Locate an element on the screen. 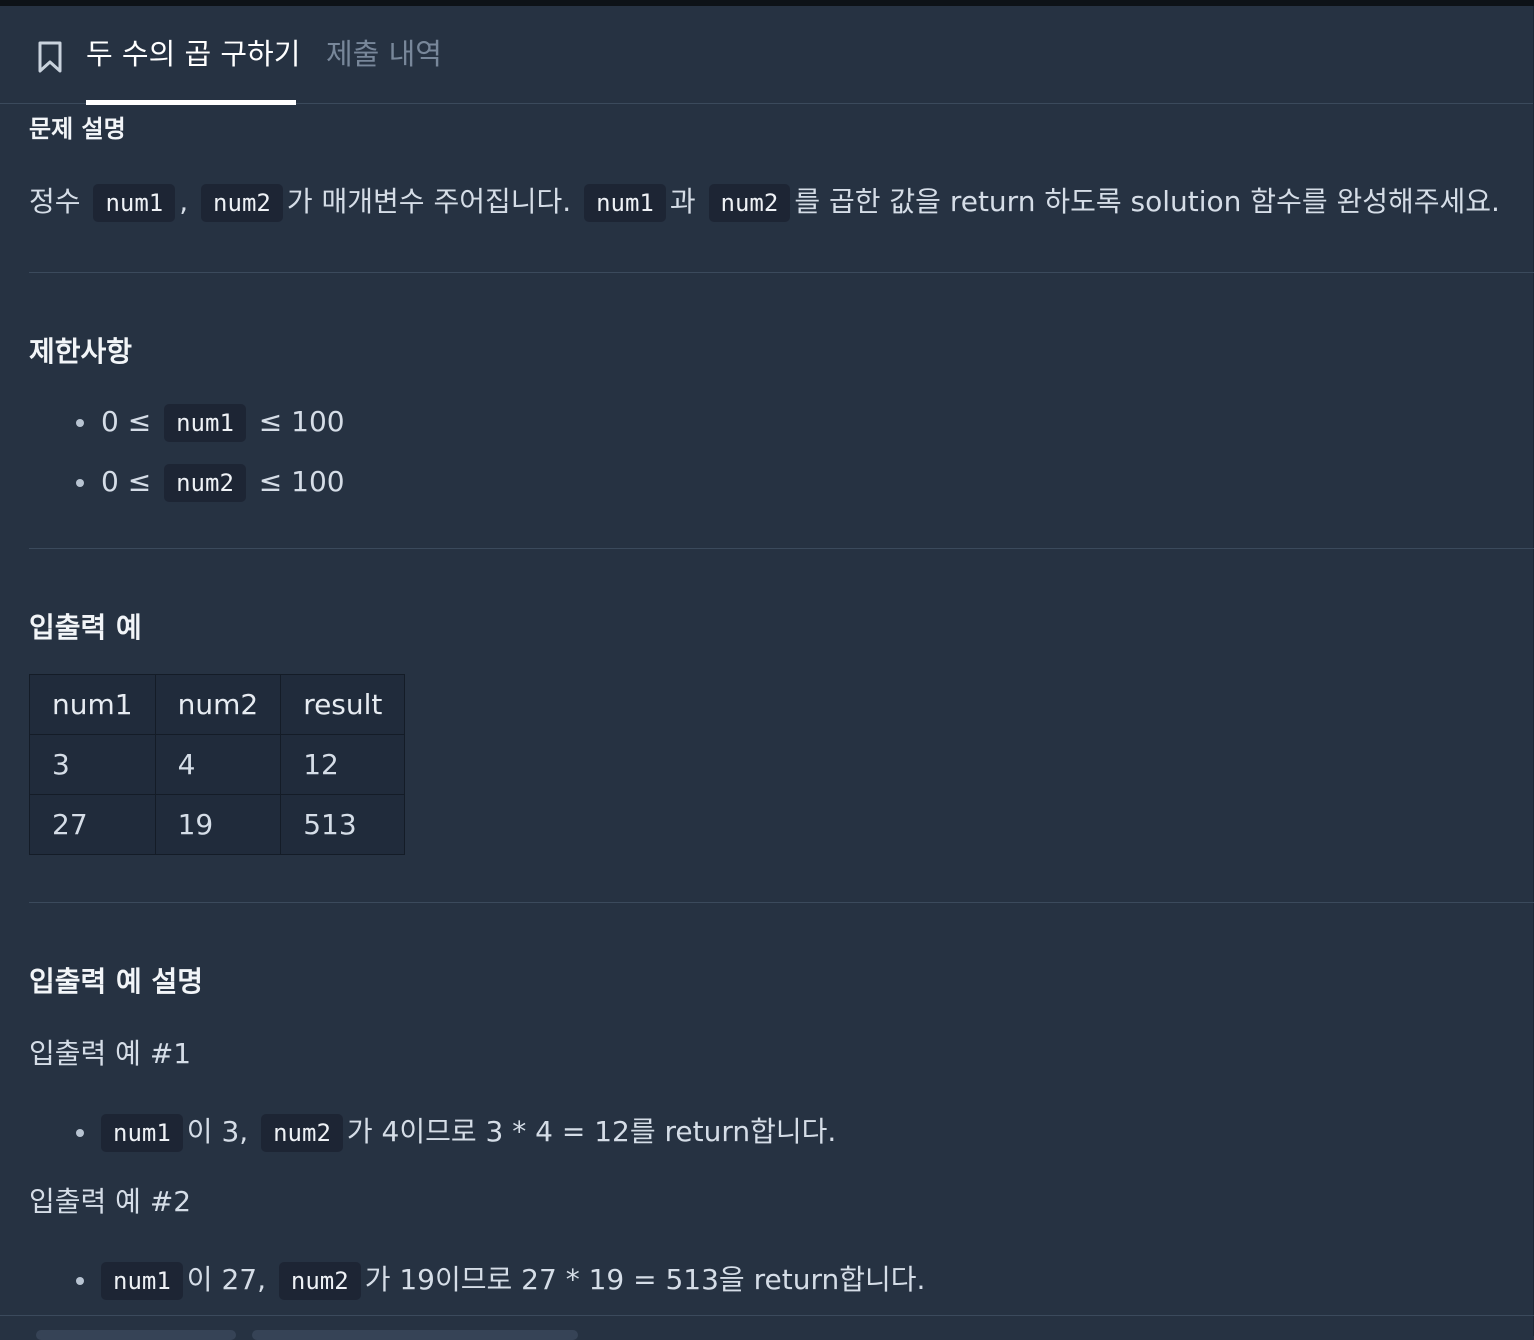 The height and width of the screenshot is (1340, 1534). table-cell: 513 is located at coordinates (343, 824).